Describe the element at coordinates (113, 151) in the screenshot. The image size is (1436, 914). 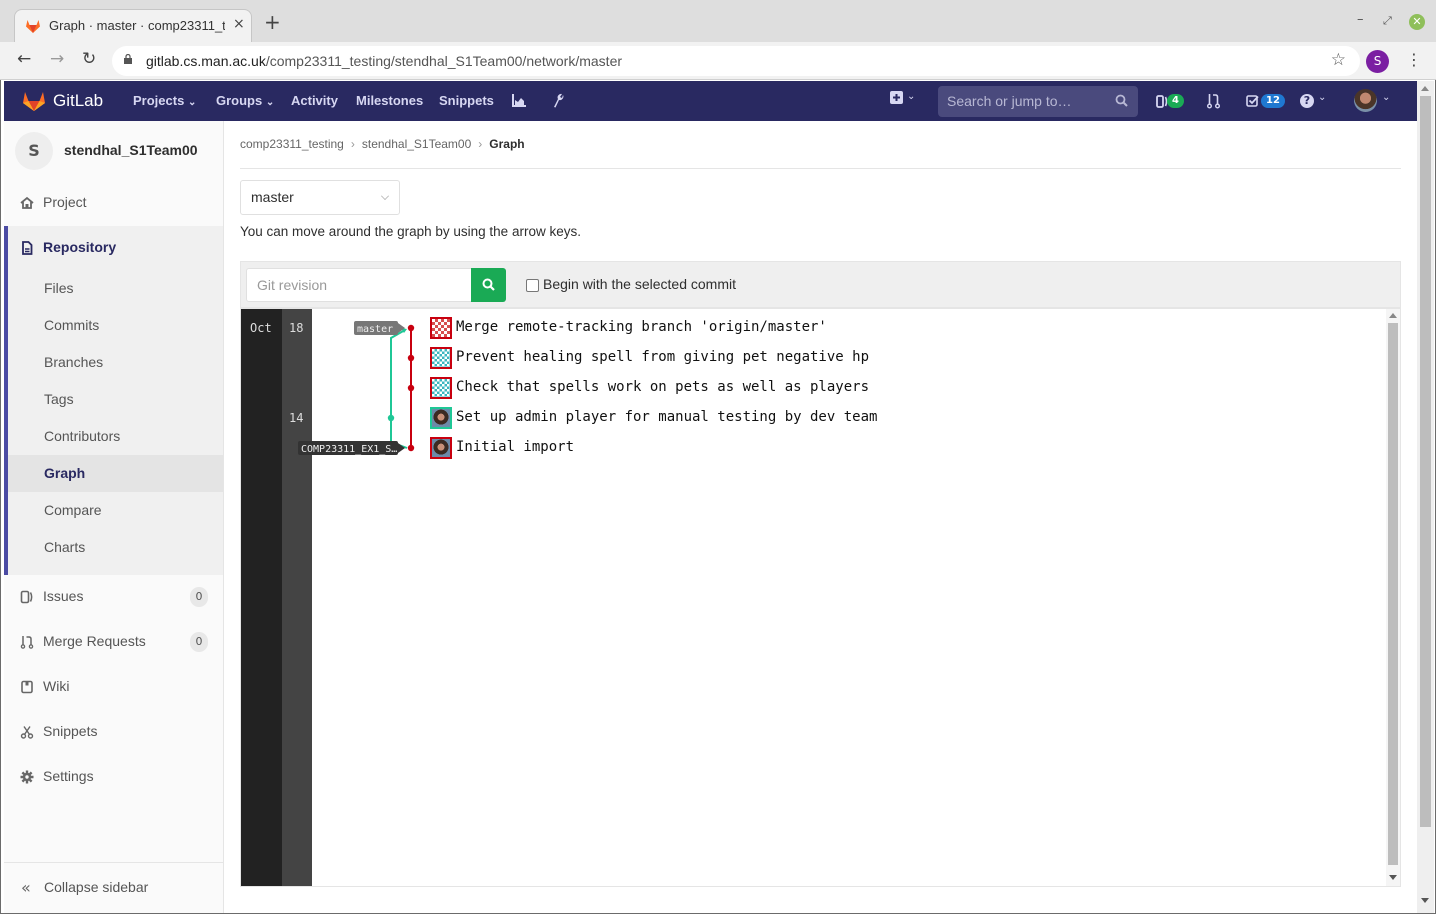
I see `sidebar-project-header: S stendhal_S1Team00` at that location.